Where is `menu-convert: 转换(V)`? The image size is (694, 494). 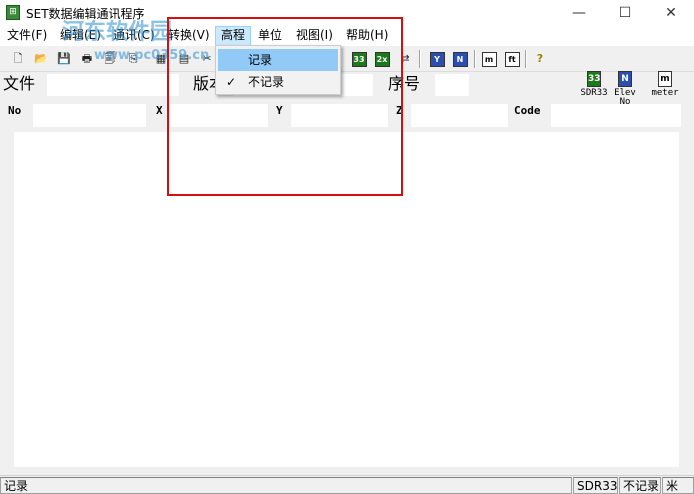
menu-convert: 转换(V) is located at coordinates (189, 36).